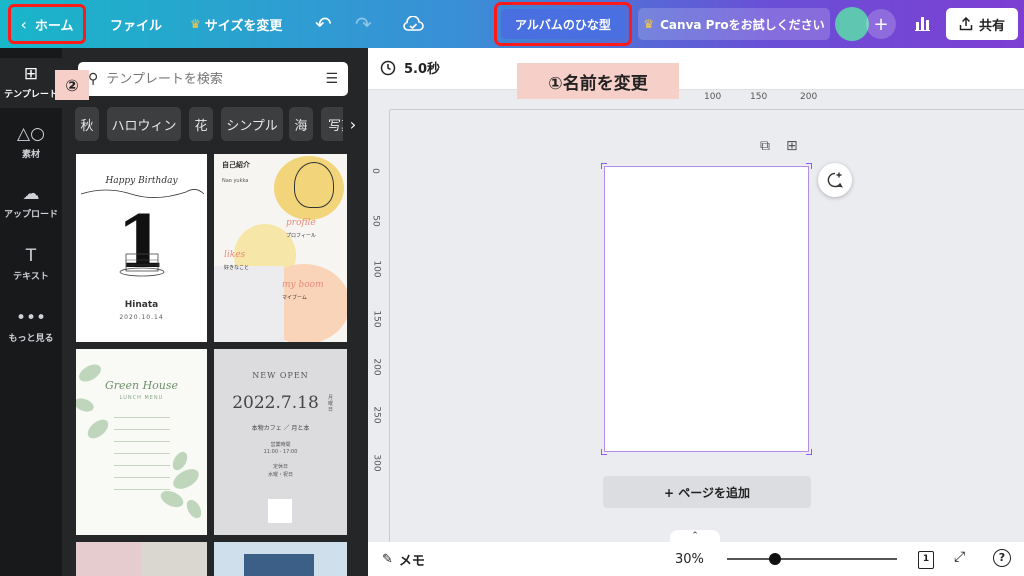  I want to click on template-name: Nao yukka, so click(235, 181).